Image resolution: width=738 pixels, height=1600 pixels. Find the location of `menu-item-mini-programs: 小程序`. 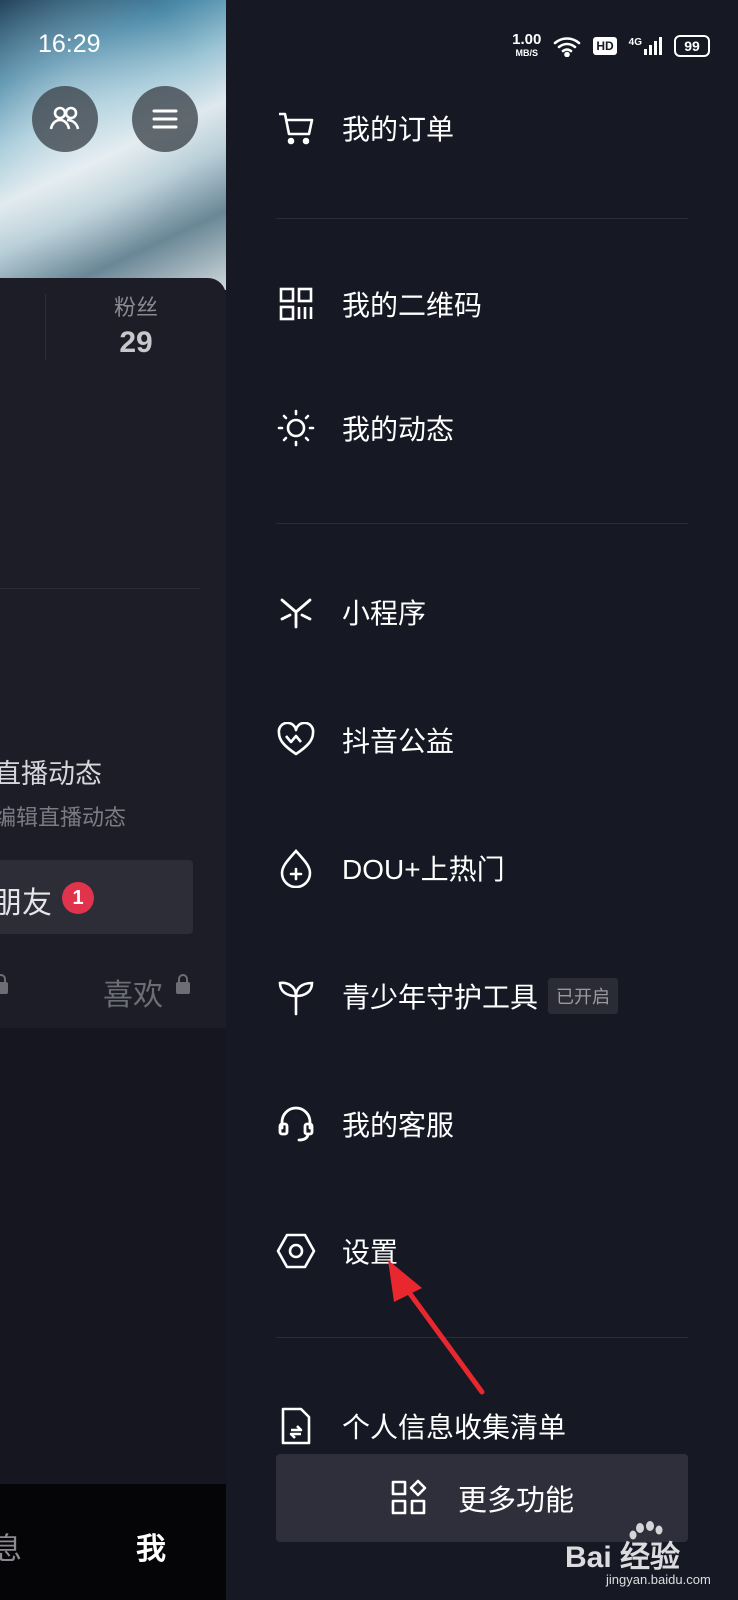

menu-item-mini-programs: 小程序 is located at coordinates (486, 612).